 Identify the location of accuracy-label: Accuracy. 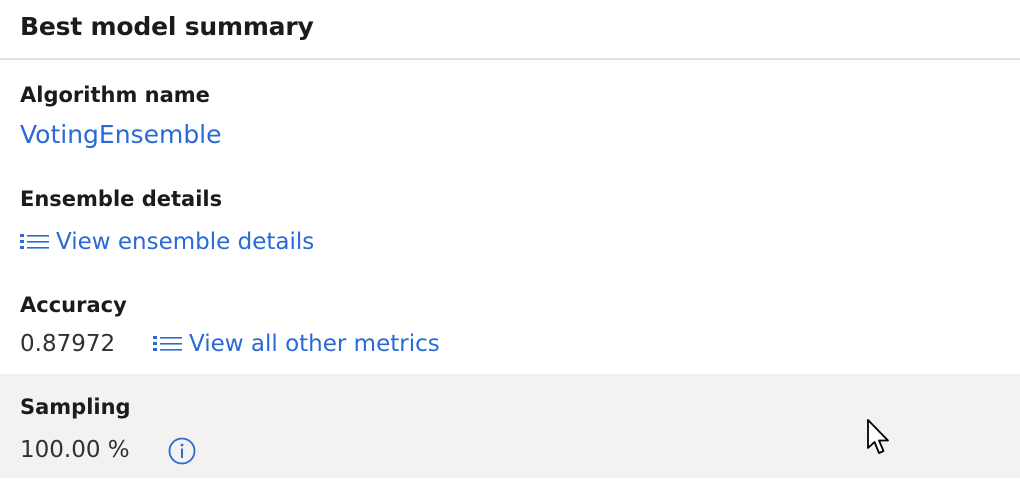
(73, 305).